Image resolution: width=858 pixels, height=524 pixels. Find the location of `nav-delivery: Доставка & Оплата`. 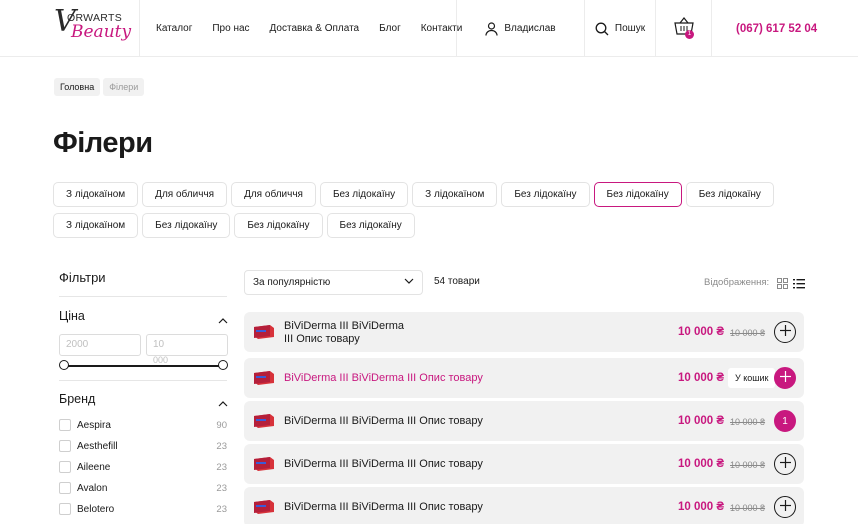

nav-delivery: Доставка & Оплата is located at coordinates (315, 28).